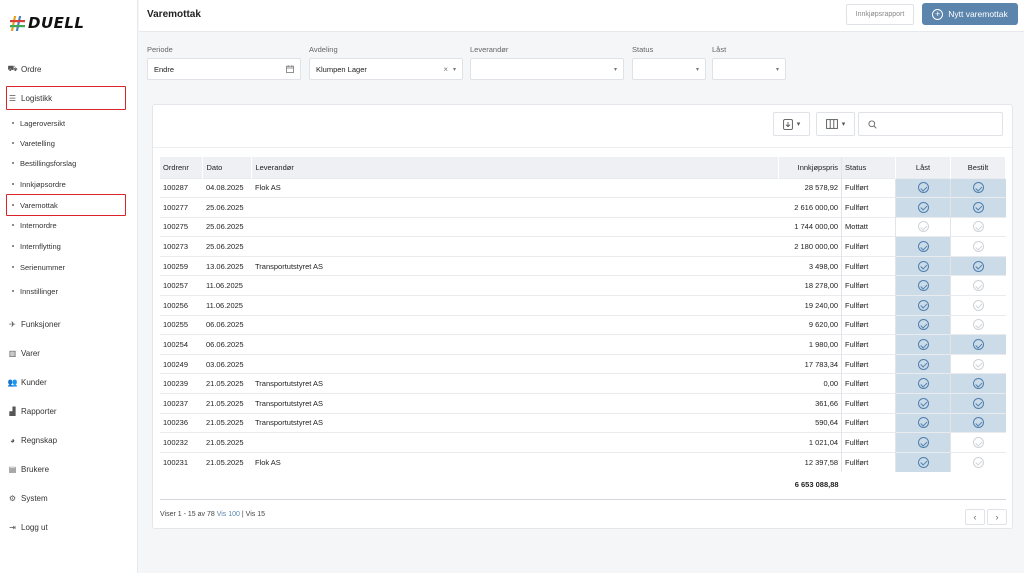 The height and width of the screenshot is (573, 1024). I want to click on sidebar-subitem-innstillinger: Innstillinger, so click(35, 291).